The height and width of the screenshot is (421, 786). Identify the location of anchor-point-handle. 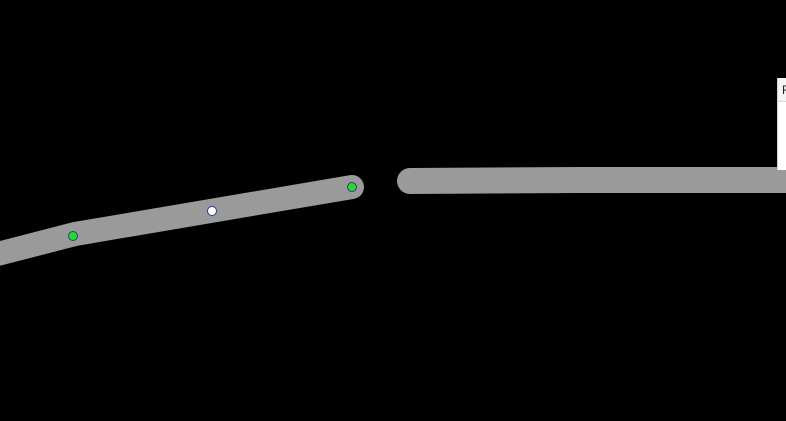
(73, 236).